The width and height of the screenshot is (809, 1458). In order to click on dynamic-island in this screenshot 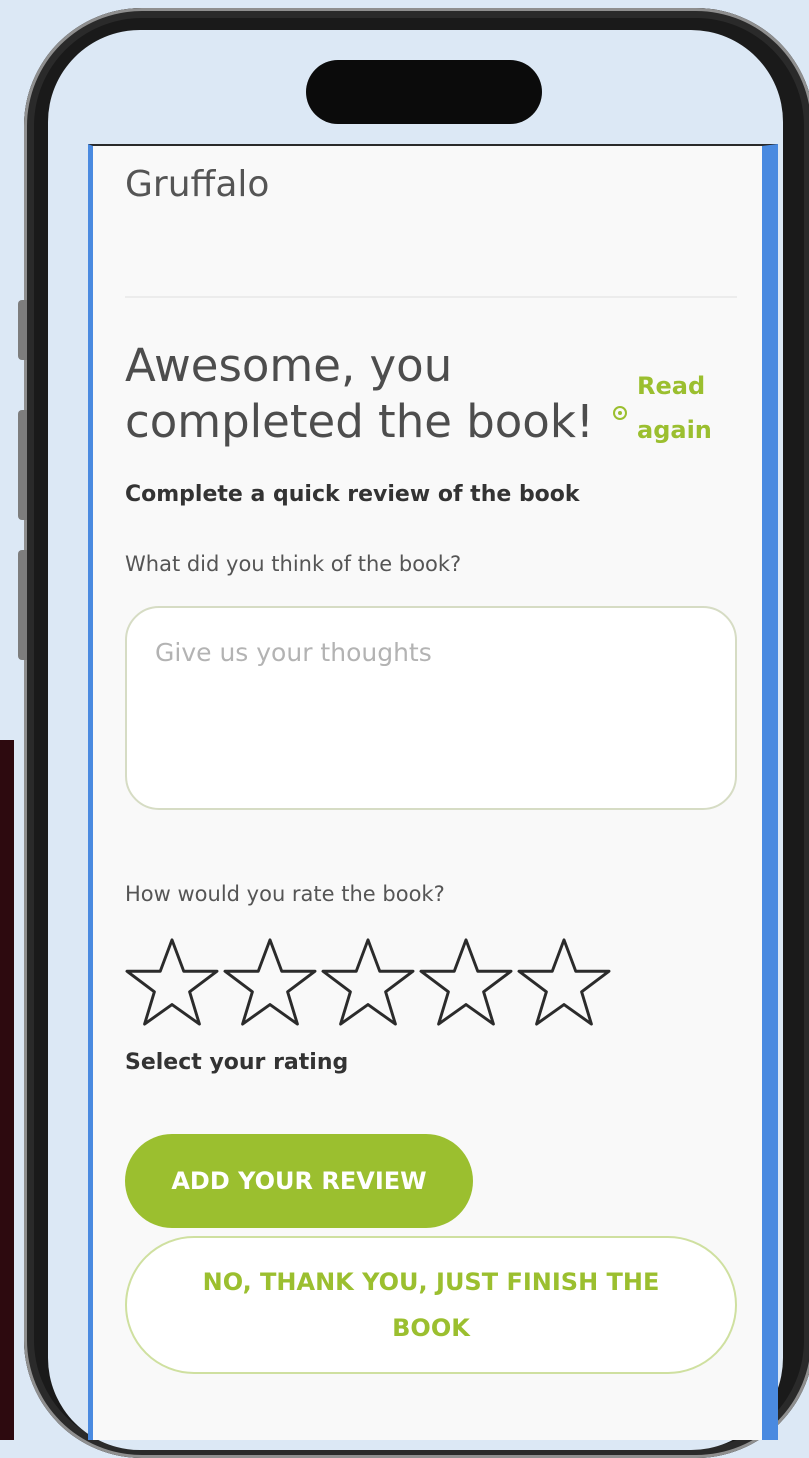, I will do `click(424, 92)`.